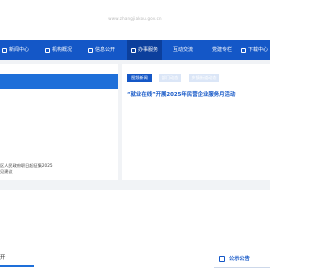 The width and height of the screenshot is (320, 271). Describe the element at coordinates (181, 94) in the screenshot. I see `headline-link: “就业在线”开展2025年民营企业服务月活动` at that location.